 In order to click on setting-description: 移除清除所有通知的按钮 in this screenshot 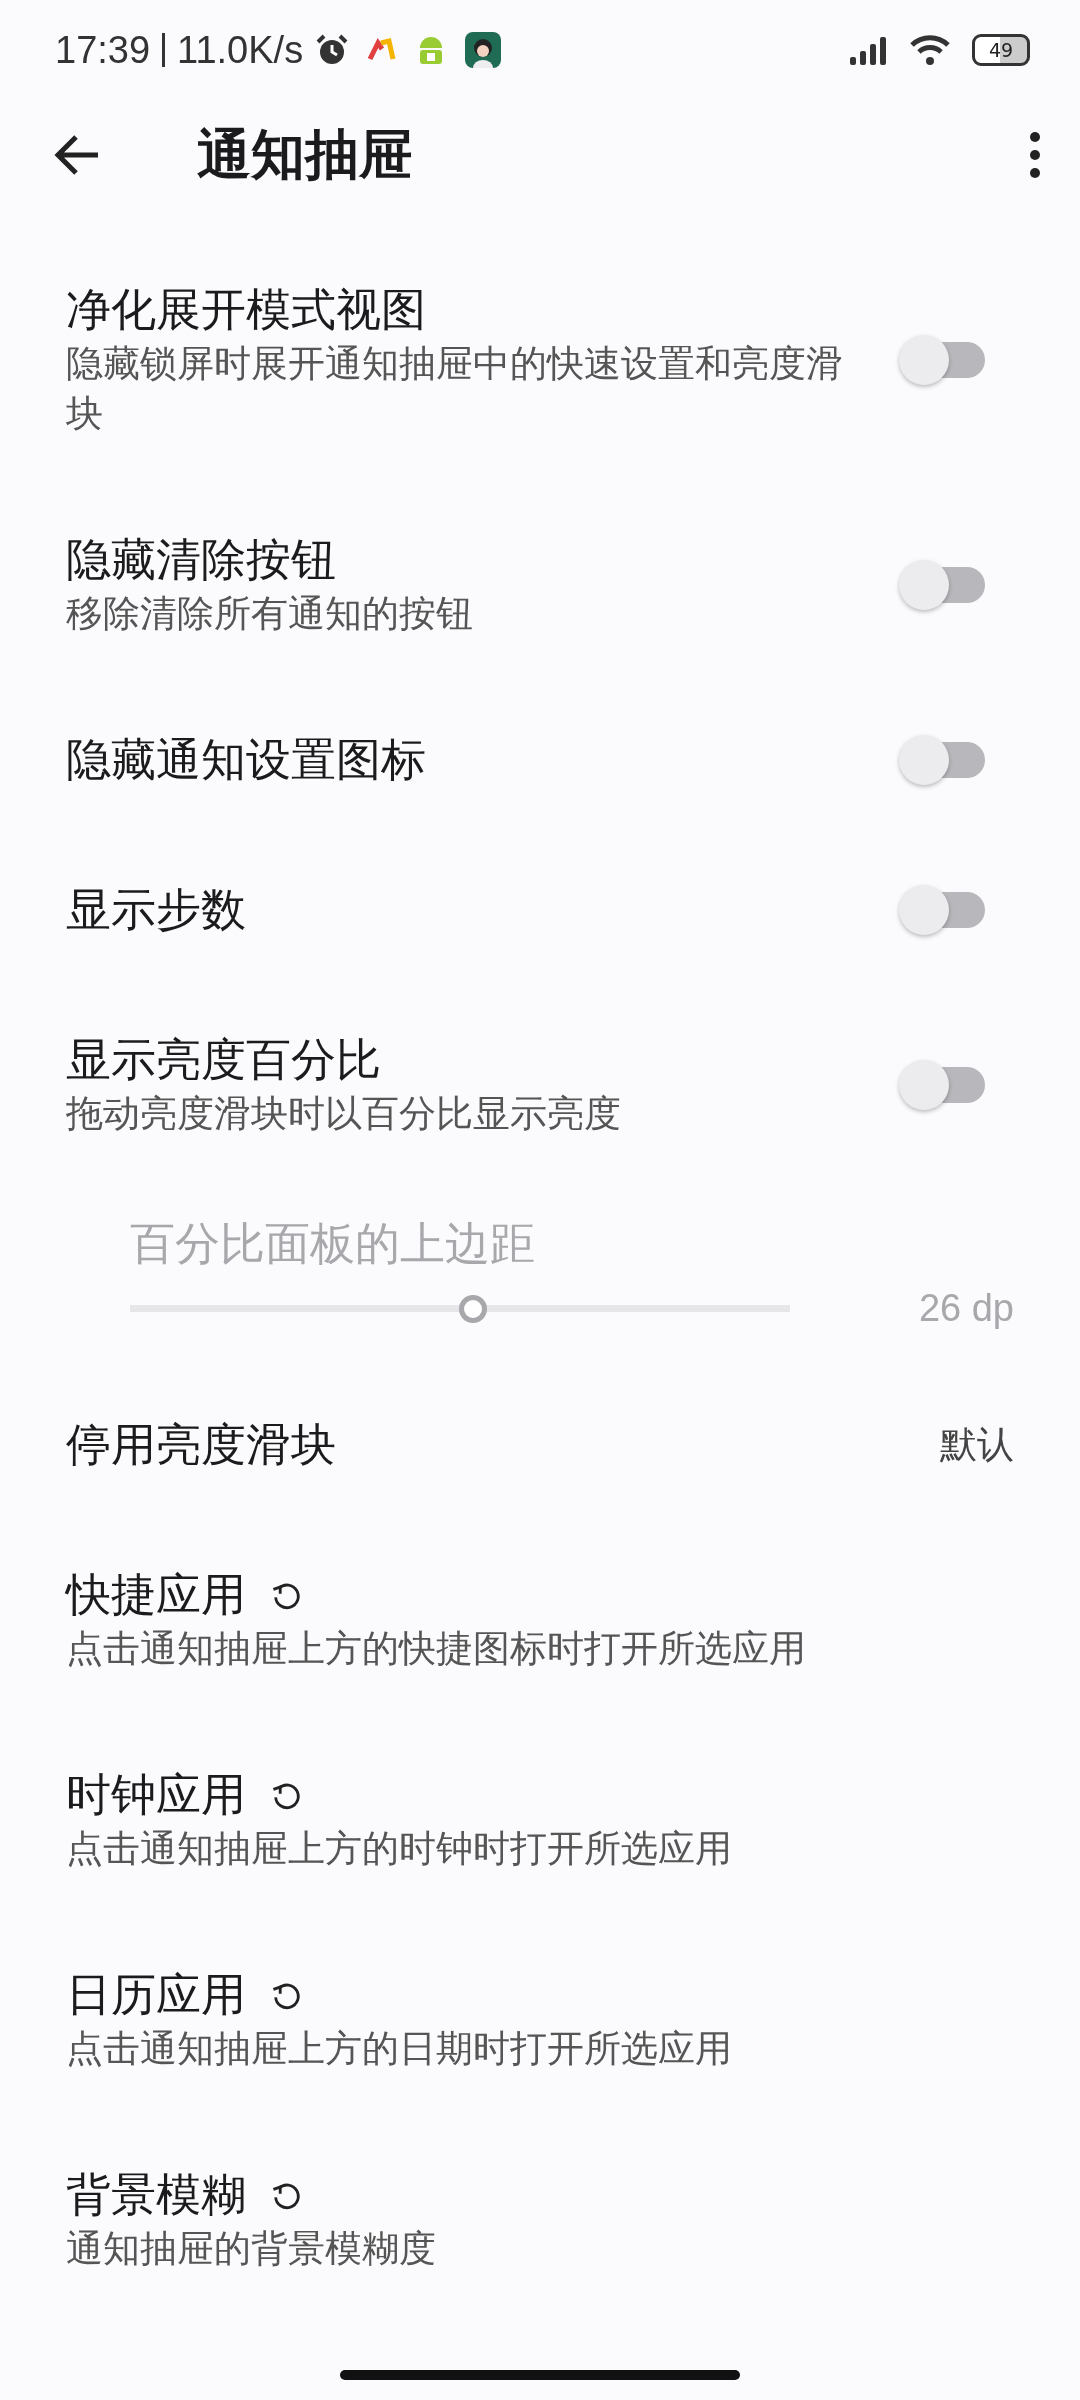, I will do `click(270, 614)`.